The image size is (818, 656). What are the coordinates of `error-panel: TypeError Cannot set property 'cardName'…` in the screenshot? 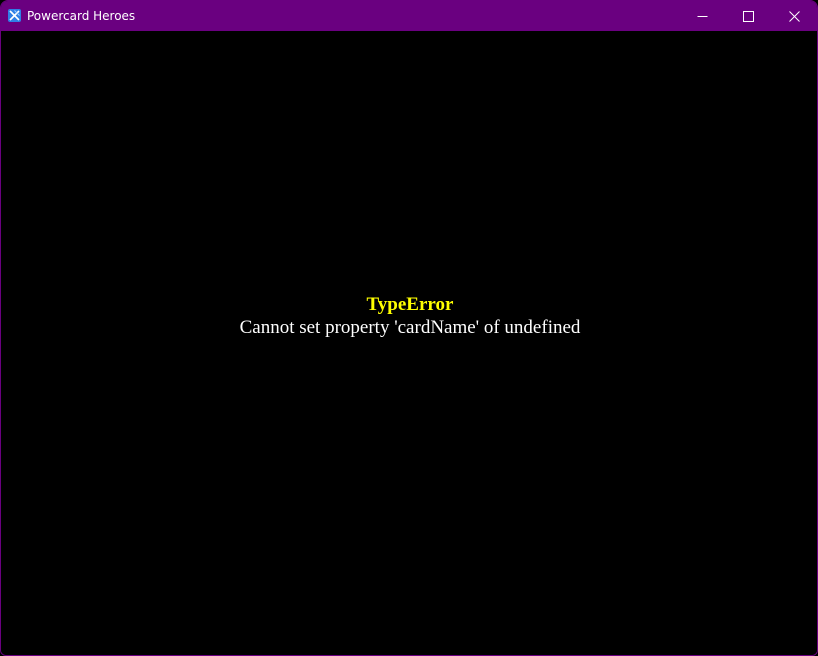 It's located at (409, 316).